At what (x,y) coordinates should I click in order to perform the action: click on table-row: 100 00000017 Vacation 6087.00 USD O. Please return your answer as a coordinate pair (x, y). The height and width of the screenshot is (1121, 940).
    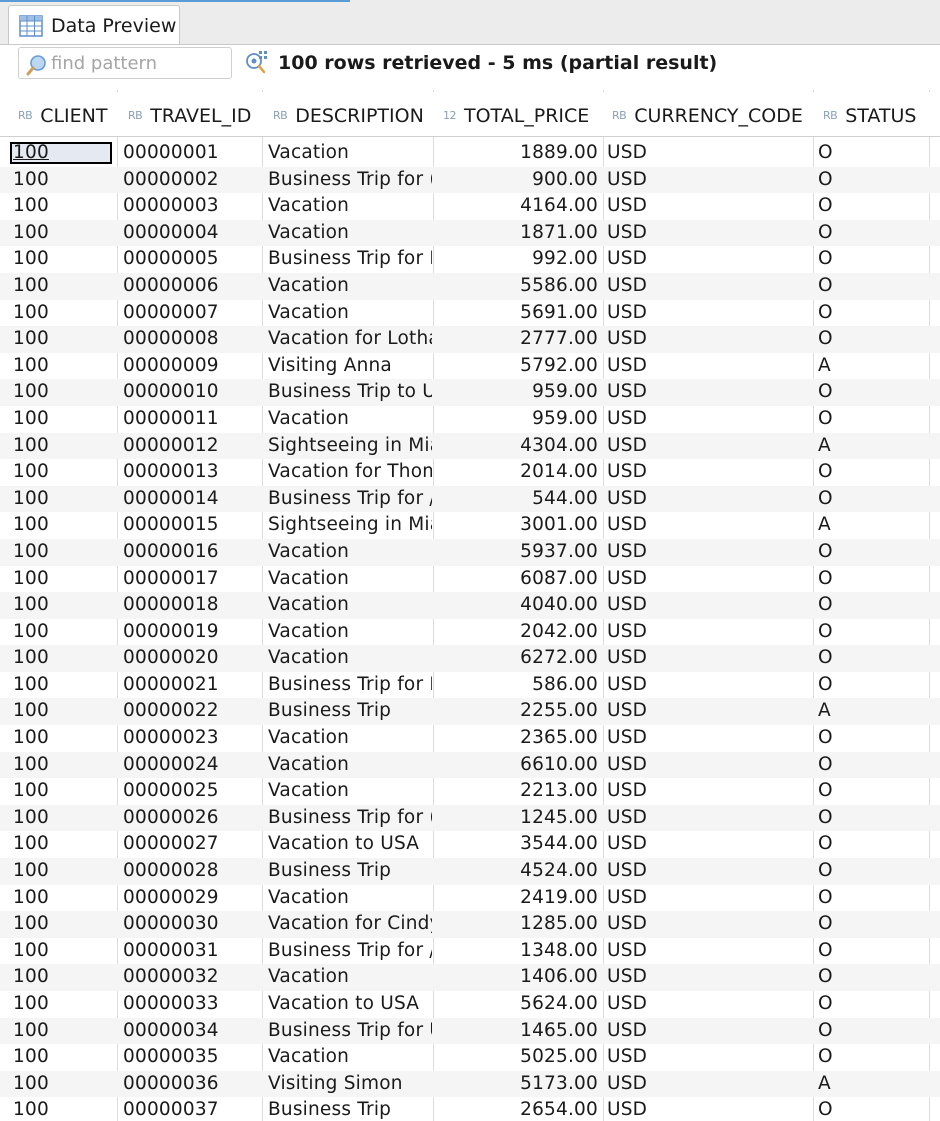
    Looking at the image, I should click on (470, 579).